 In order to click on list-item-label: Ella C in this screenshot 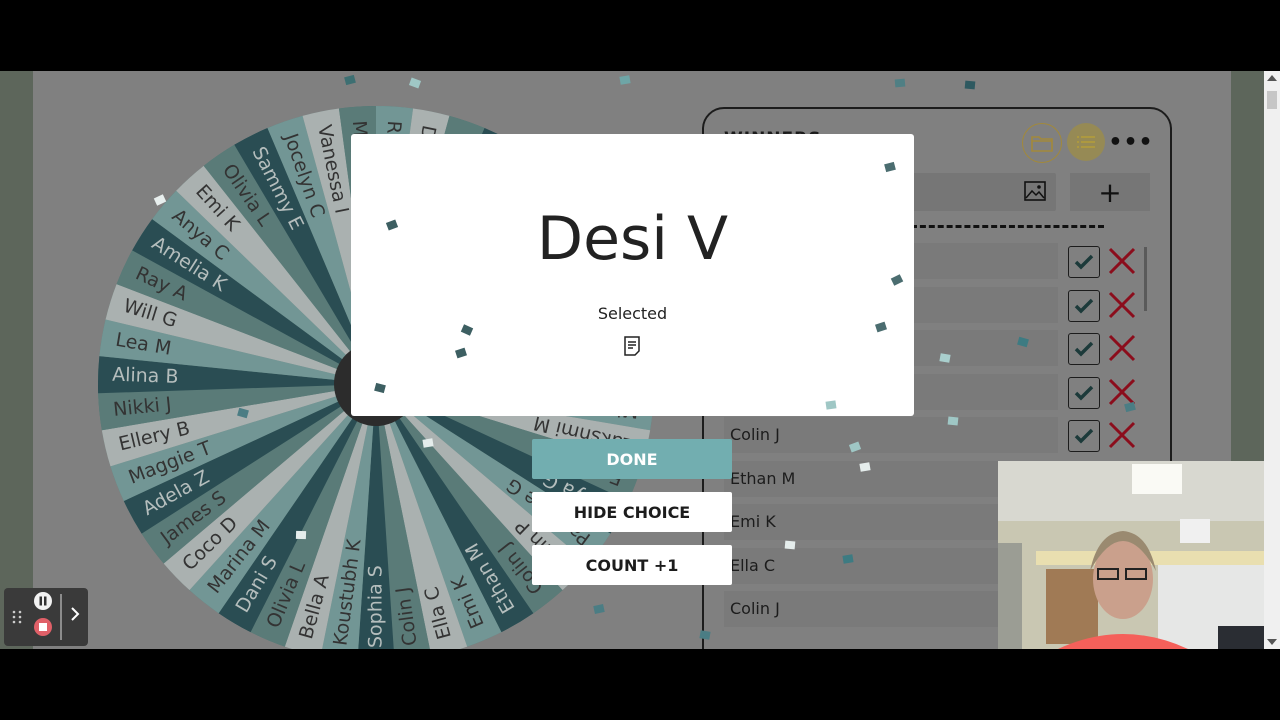, I will do `click(753, 565)`.